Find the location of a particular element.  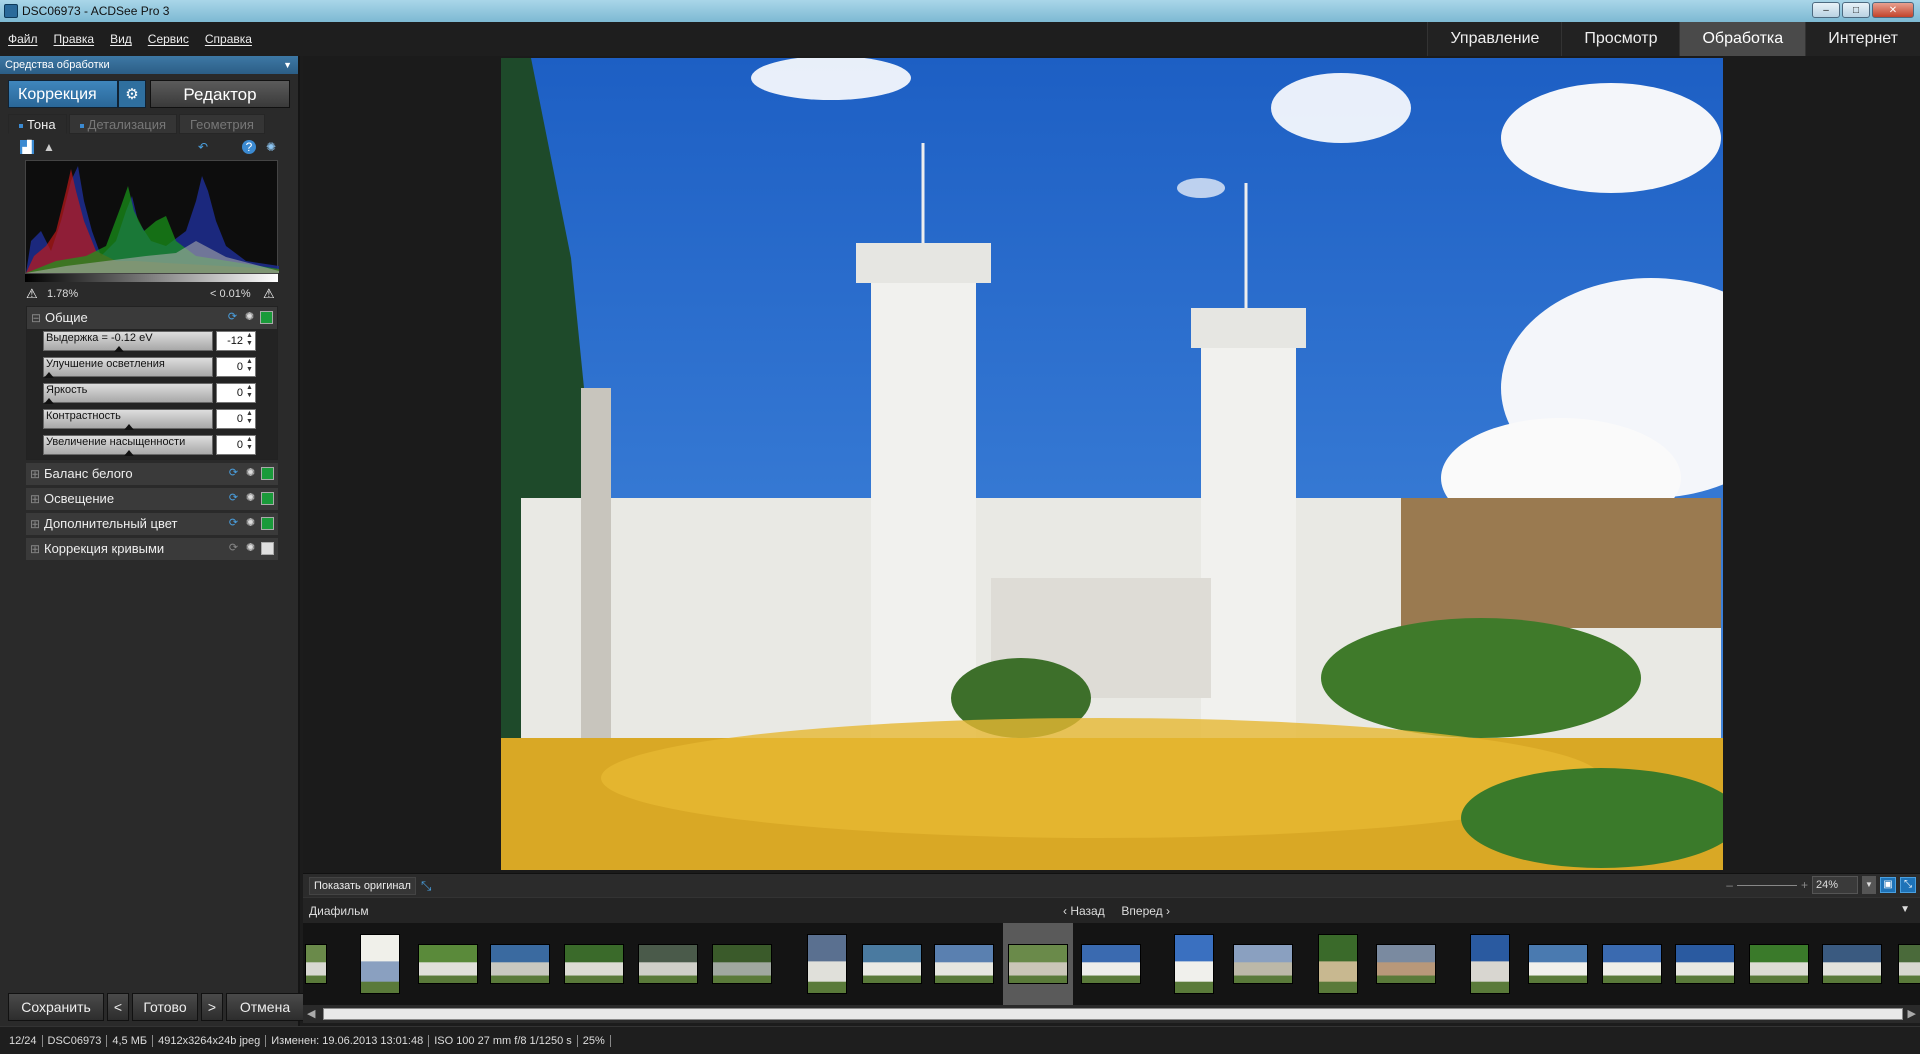

warning-icon: ▲ is located at coordinates (49, 147).